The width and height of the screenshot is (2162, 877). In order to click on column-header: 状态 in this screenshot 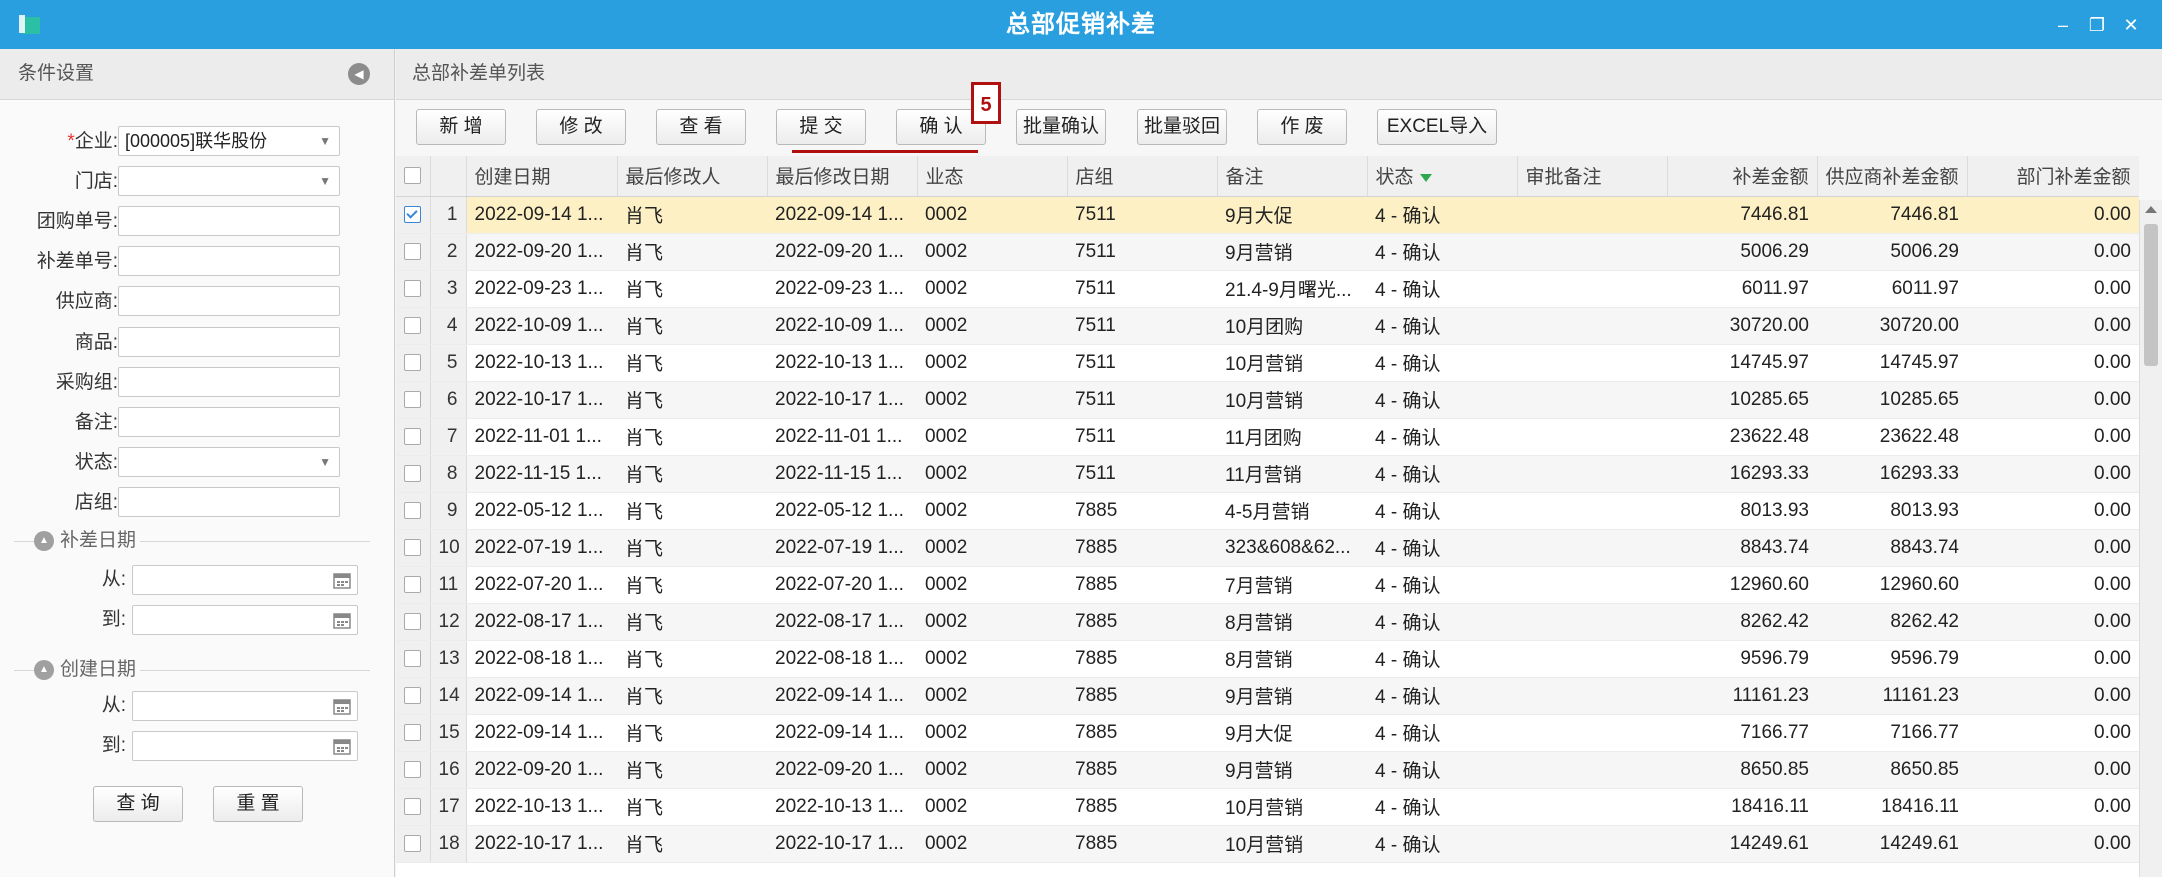, I will do `click(1442, 176)`.